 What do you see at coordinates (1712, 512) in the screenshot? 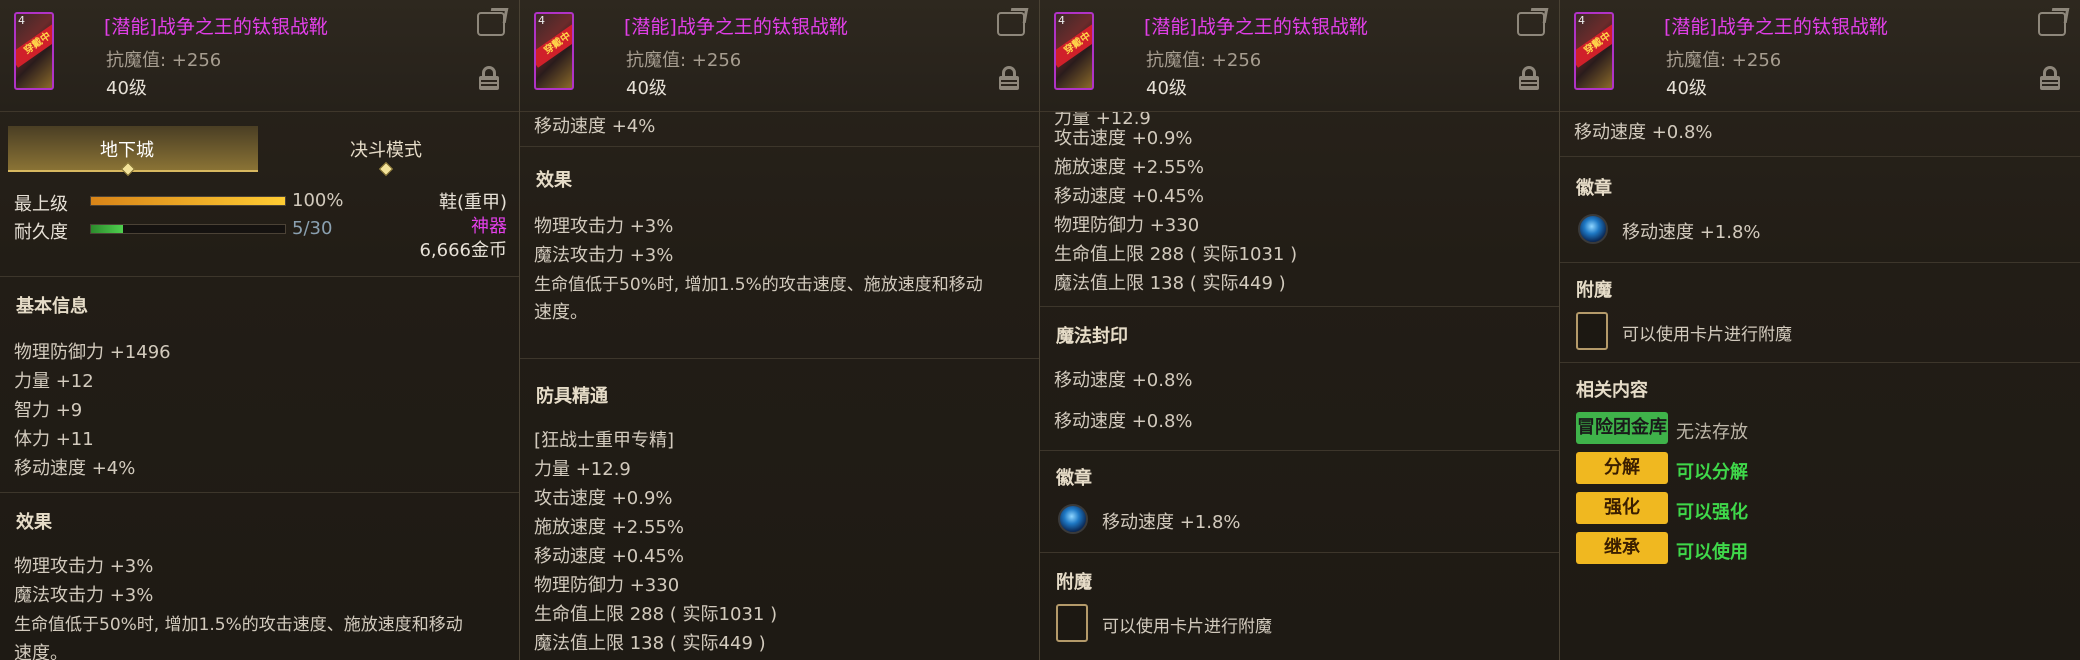
I see `enhance-status: 可以强化` at bounding box center [1712, 512].